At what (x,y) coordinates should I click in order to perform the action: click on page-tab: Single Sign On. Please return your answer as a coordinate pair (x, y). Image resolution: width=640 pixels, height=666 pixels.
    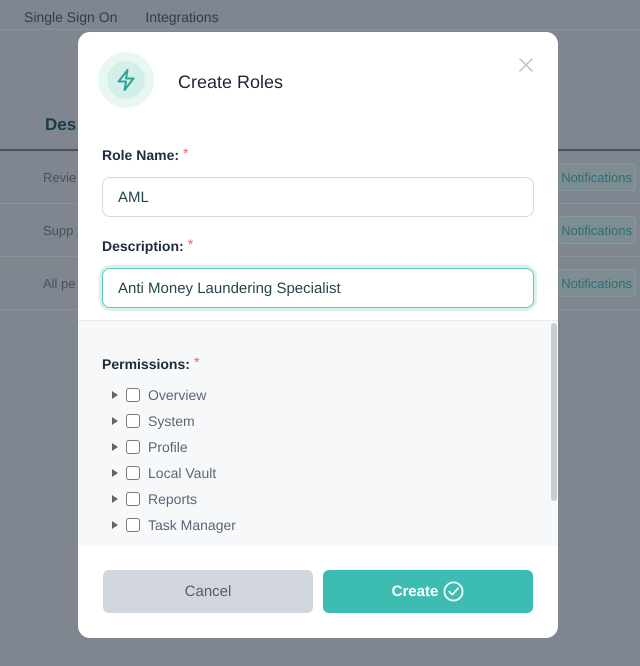
    Looking at the image, I should click on (71, 17).